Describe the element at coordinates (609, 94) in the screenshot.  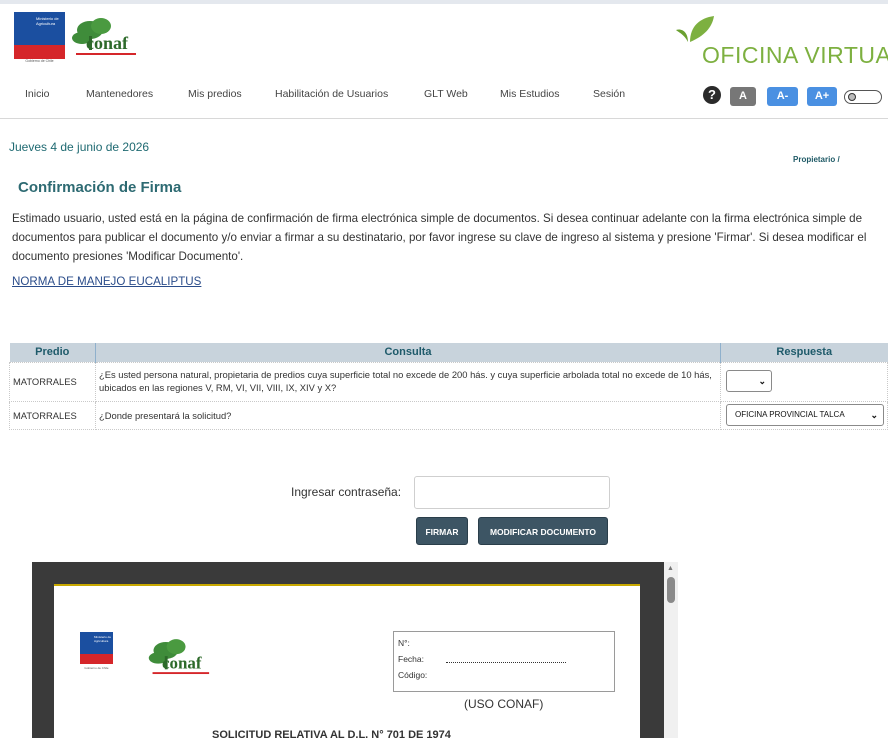
I see `nav-sesion: Sesión` at that location.